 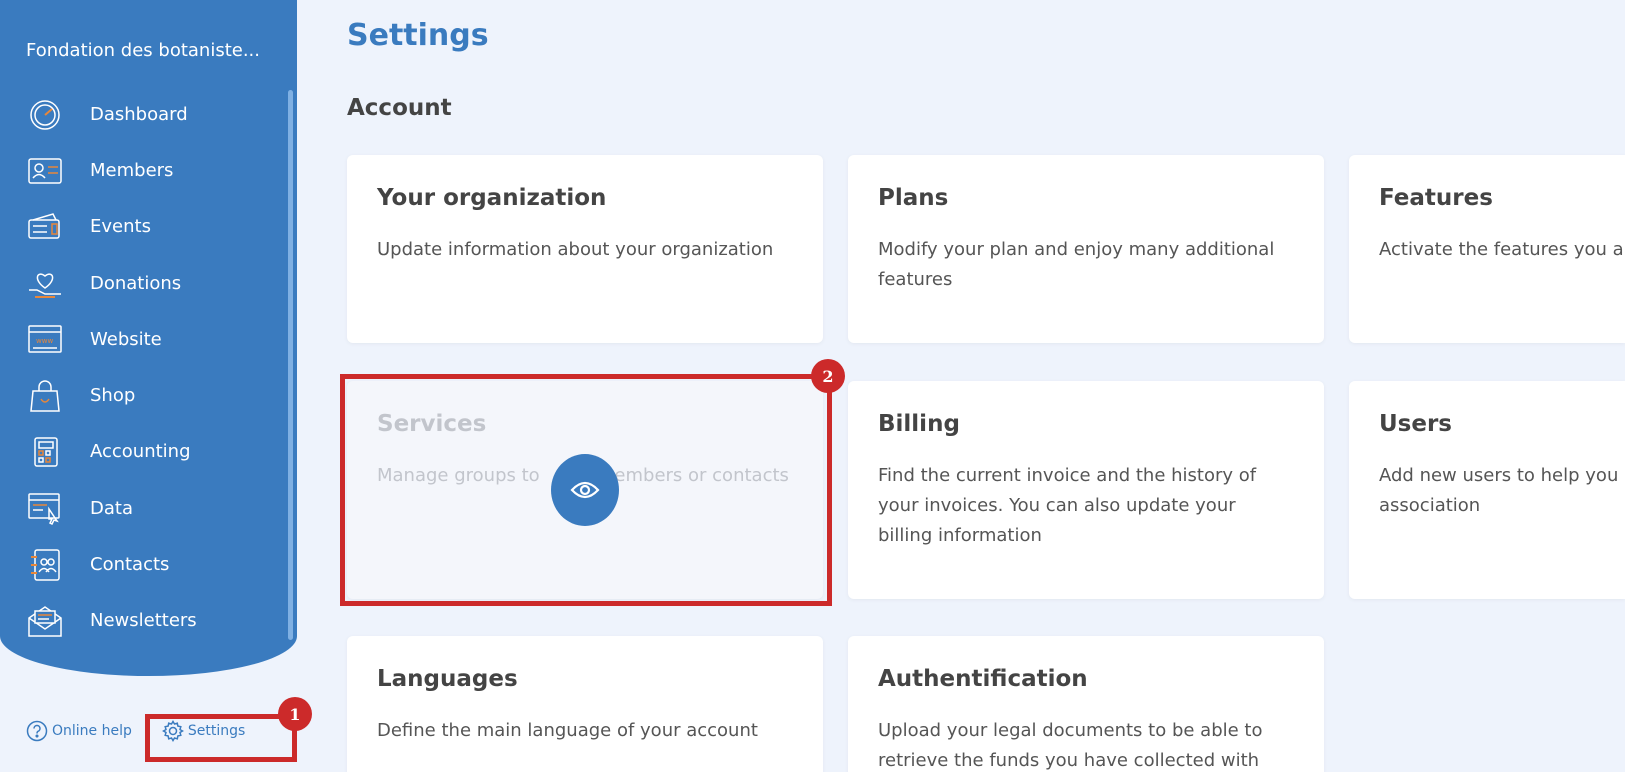 I want to click on shopping-bag-icon, so click(x=45, y=396).